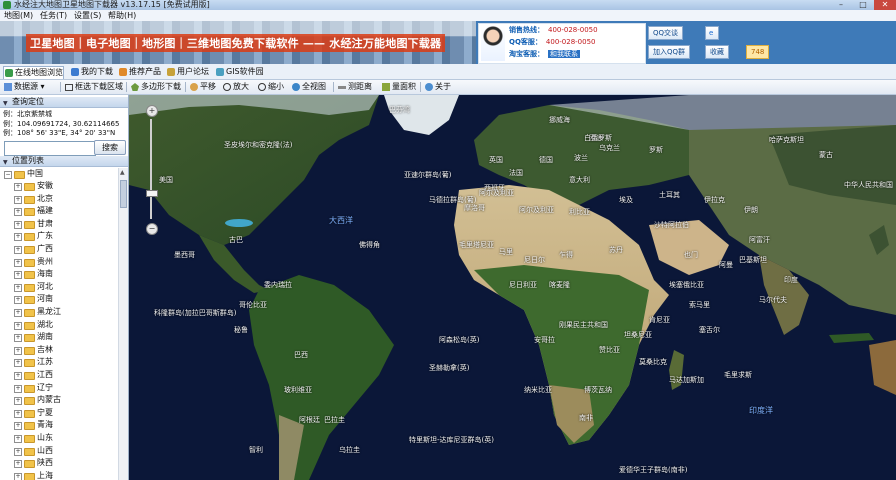  I want to click on polygon-download-button: 多边形下载, so click(155, 87).